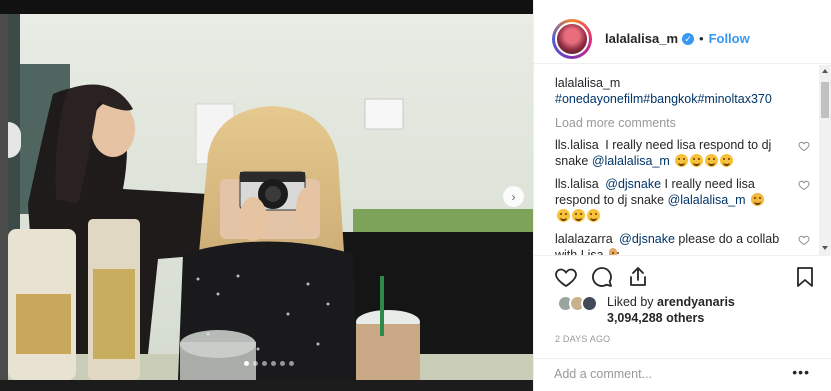  Describe the element at coordinates (669, 374) in the screenshot. I see `add-comment-input` at that location.